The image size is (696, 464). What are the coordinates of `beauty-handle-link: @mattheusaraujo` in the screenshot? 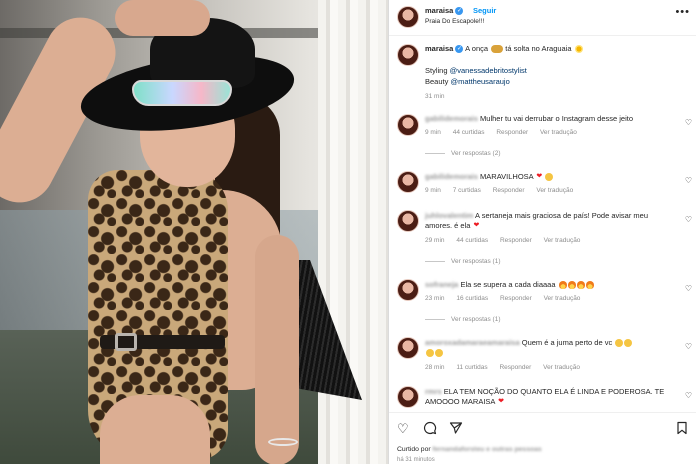 It's located at (479, 81).